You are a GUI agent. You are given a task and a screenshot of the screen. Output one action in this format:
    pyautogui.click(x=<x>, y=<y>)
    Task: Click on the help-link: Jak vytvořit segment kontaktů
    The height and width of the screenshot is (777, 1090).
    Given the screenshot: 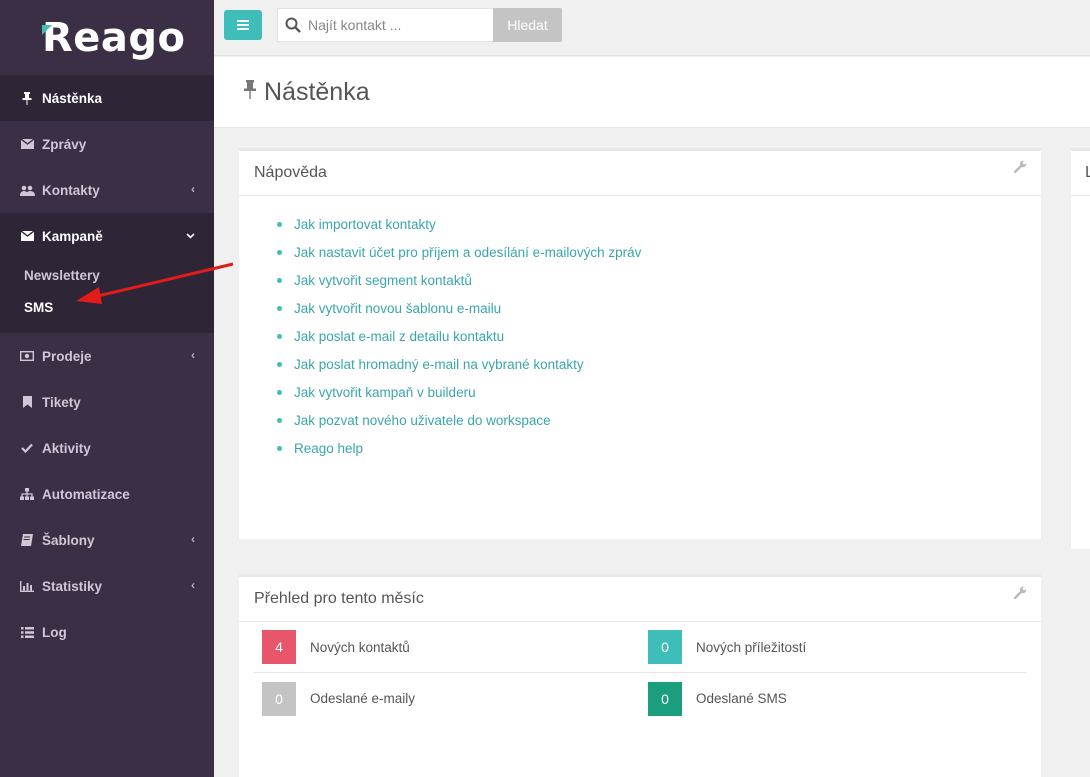 What is the action you would take?
    pyautogui.click(x=383, y=280)
    